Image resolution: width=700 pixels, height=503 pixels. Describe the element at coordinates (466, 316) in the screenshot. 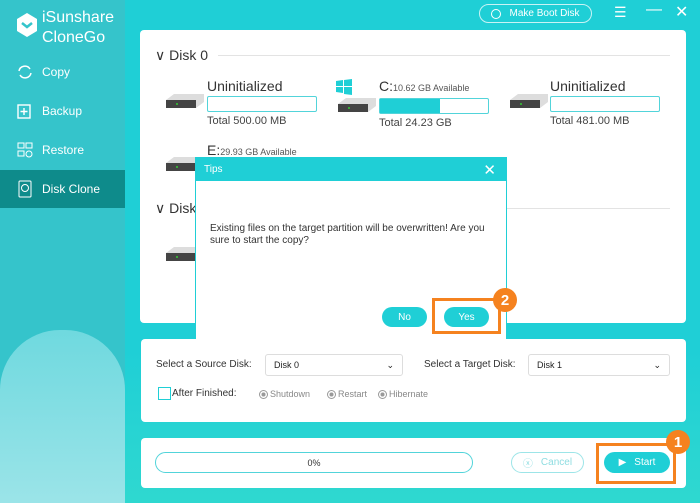

I see `yes-highlight` at that location.